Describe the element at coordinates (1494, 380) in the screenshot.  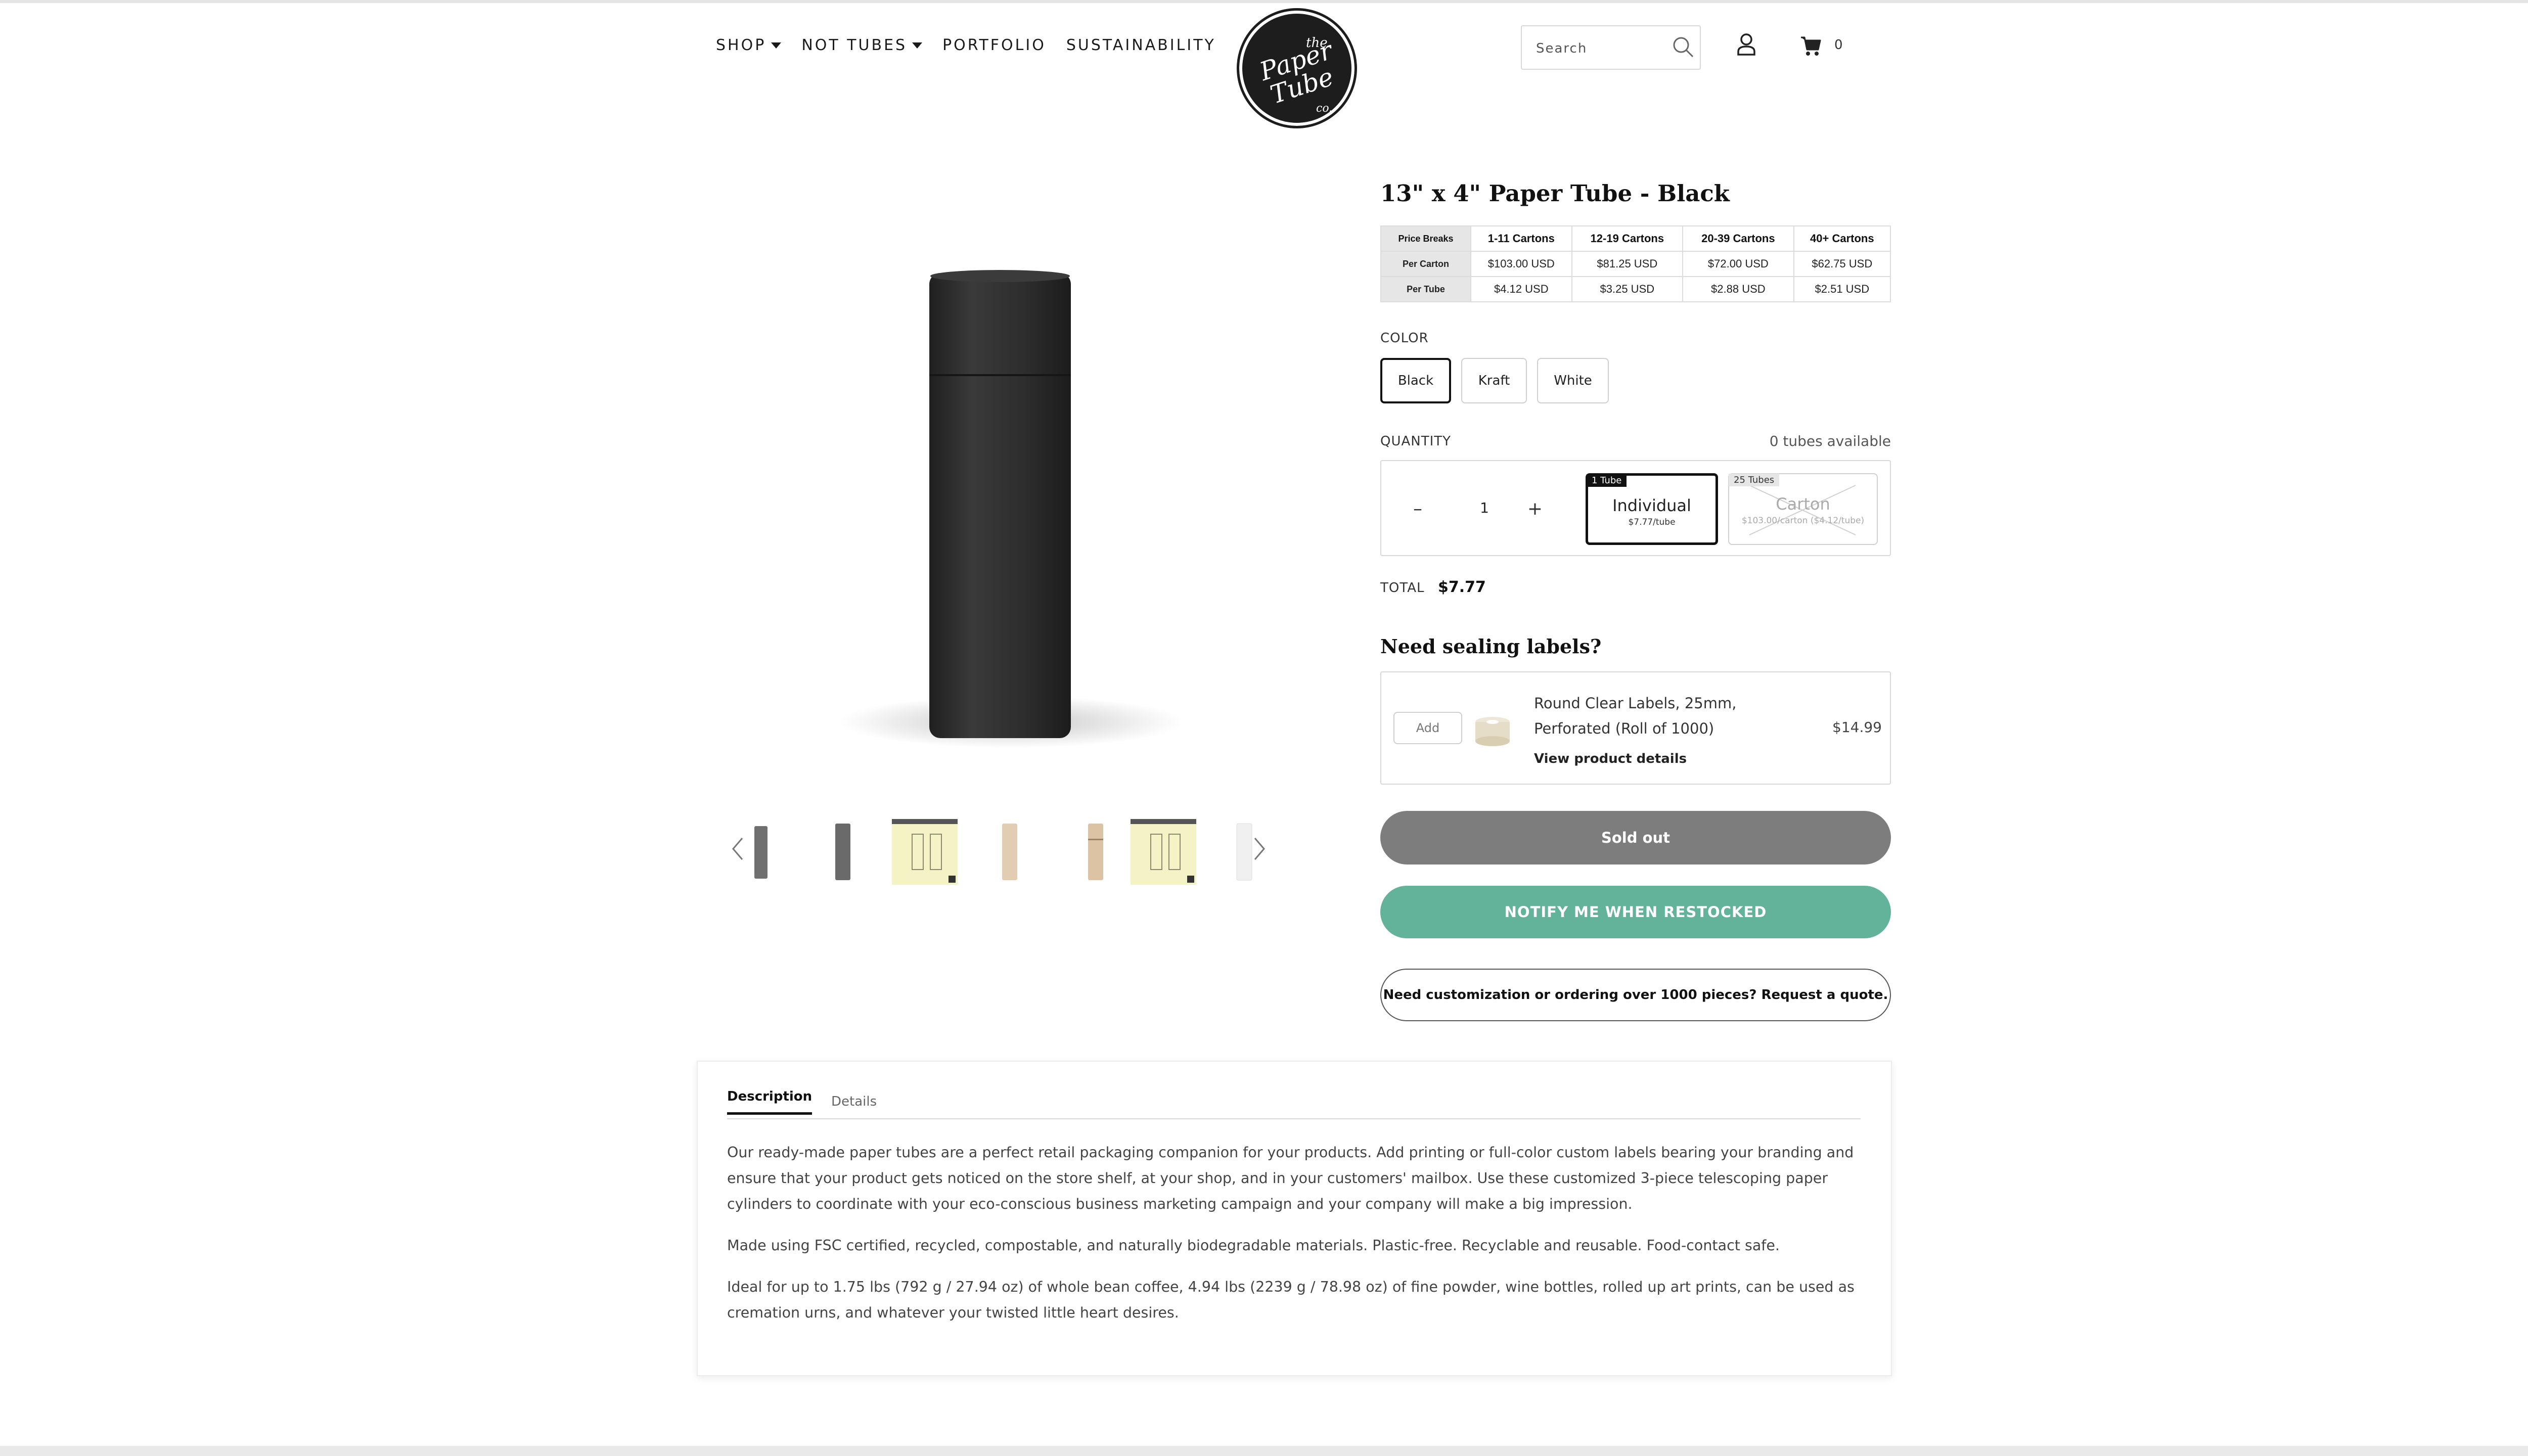
I see `color-option-kraft: Kraft` at that location.